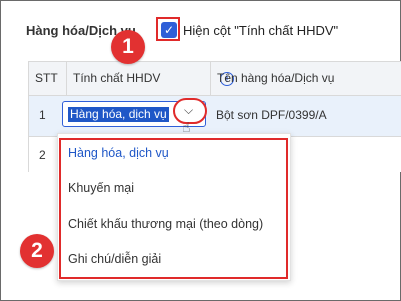 Image resolution: width=401 pixels, height=301 pixels. Describe the element at coordinates (42, 155) in the screenshot. I see `row-stt: 2` at that location.